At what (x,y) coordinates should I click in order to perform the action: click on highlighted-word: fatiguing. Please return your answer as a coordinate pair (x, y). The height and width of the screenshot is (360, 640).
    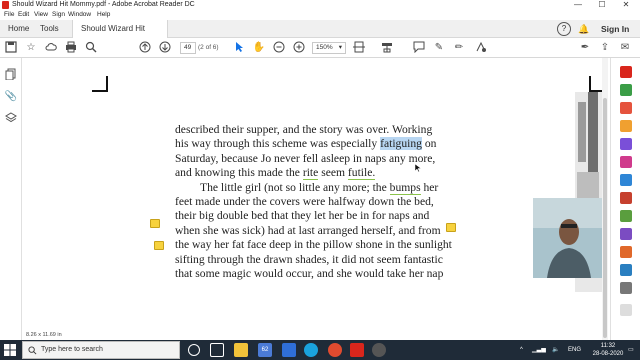
    Looking at the image, I should click on (401, 144).